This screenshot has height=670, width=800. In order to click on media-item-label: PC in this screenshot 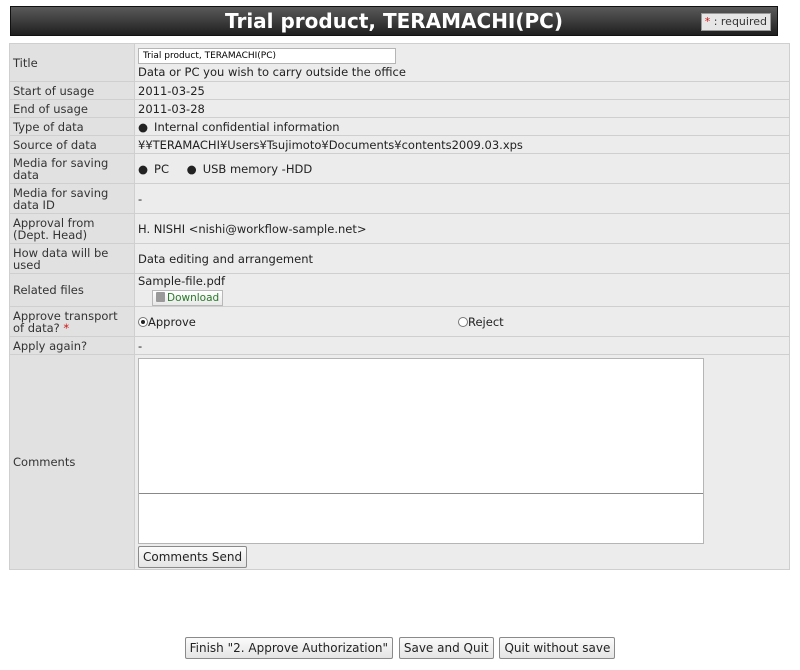, I will do `click(162, 168)`.